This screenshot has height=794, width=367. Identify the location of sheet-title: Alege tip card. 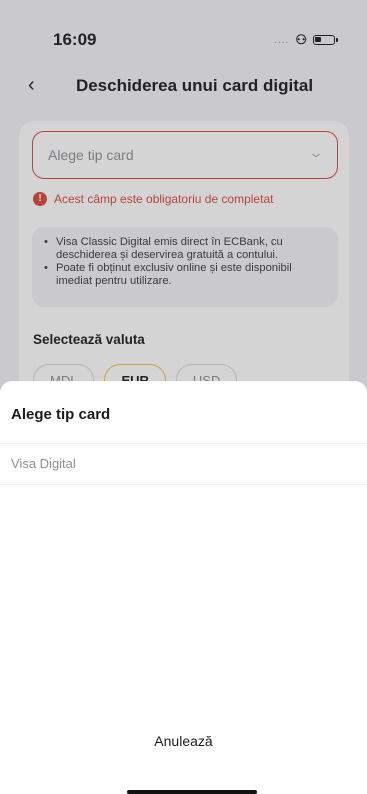
(61, 414).